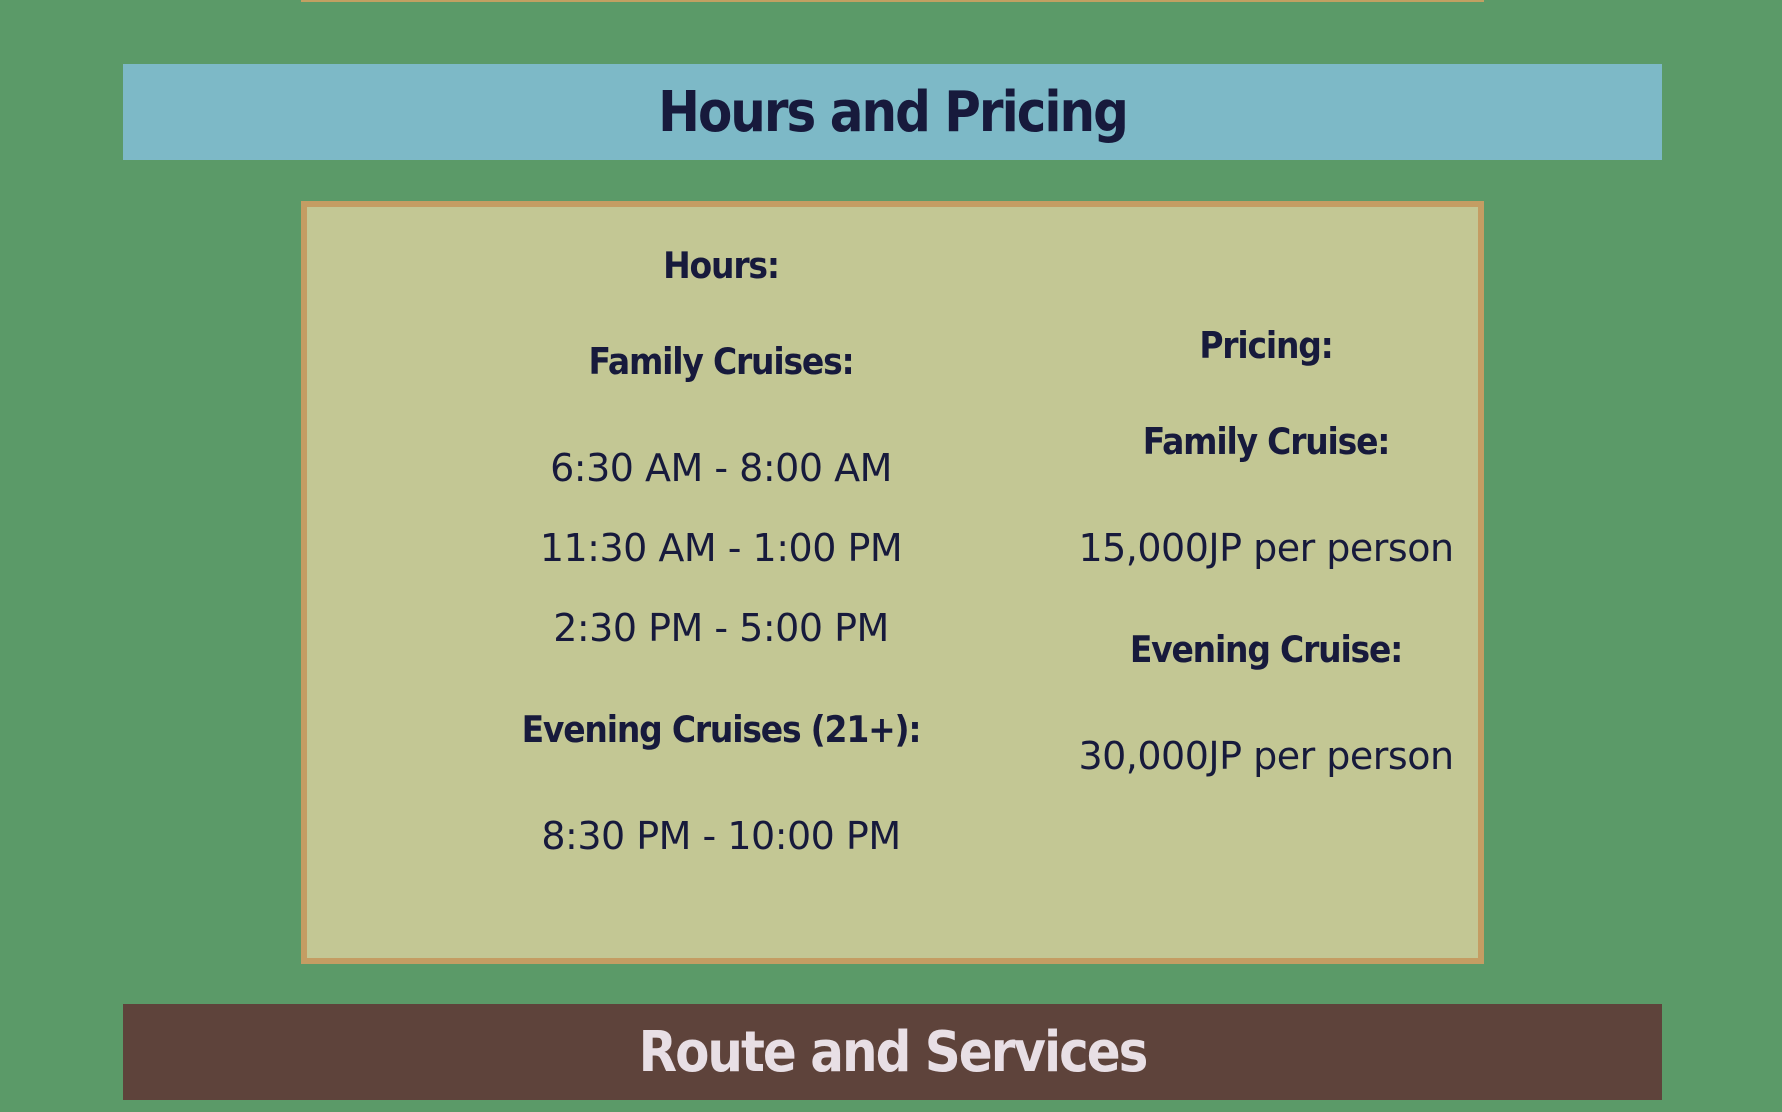  What do you see at coordinates (1266, 548) in the screenshot?
I see `family-cruise-price: 15,000JP per person` at bounding box center [1266, 548].